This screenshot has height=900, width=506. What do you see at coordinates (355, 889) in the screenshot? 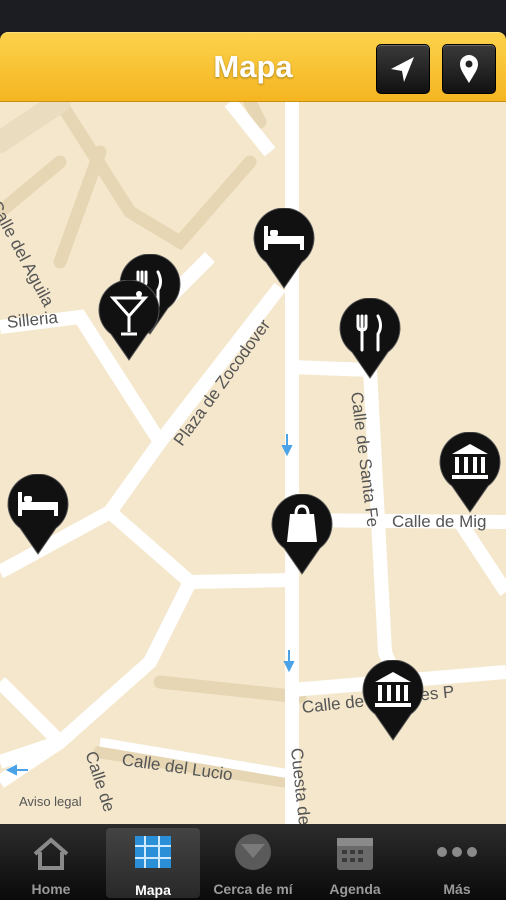
I see `tab-label: Agenda` at bounding box center [355, 889].